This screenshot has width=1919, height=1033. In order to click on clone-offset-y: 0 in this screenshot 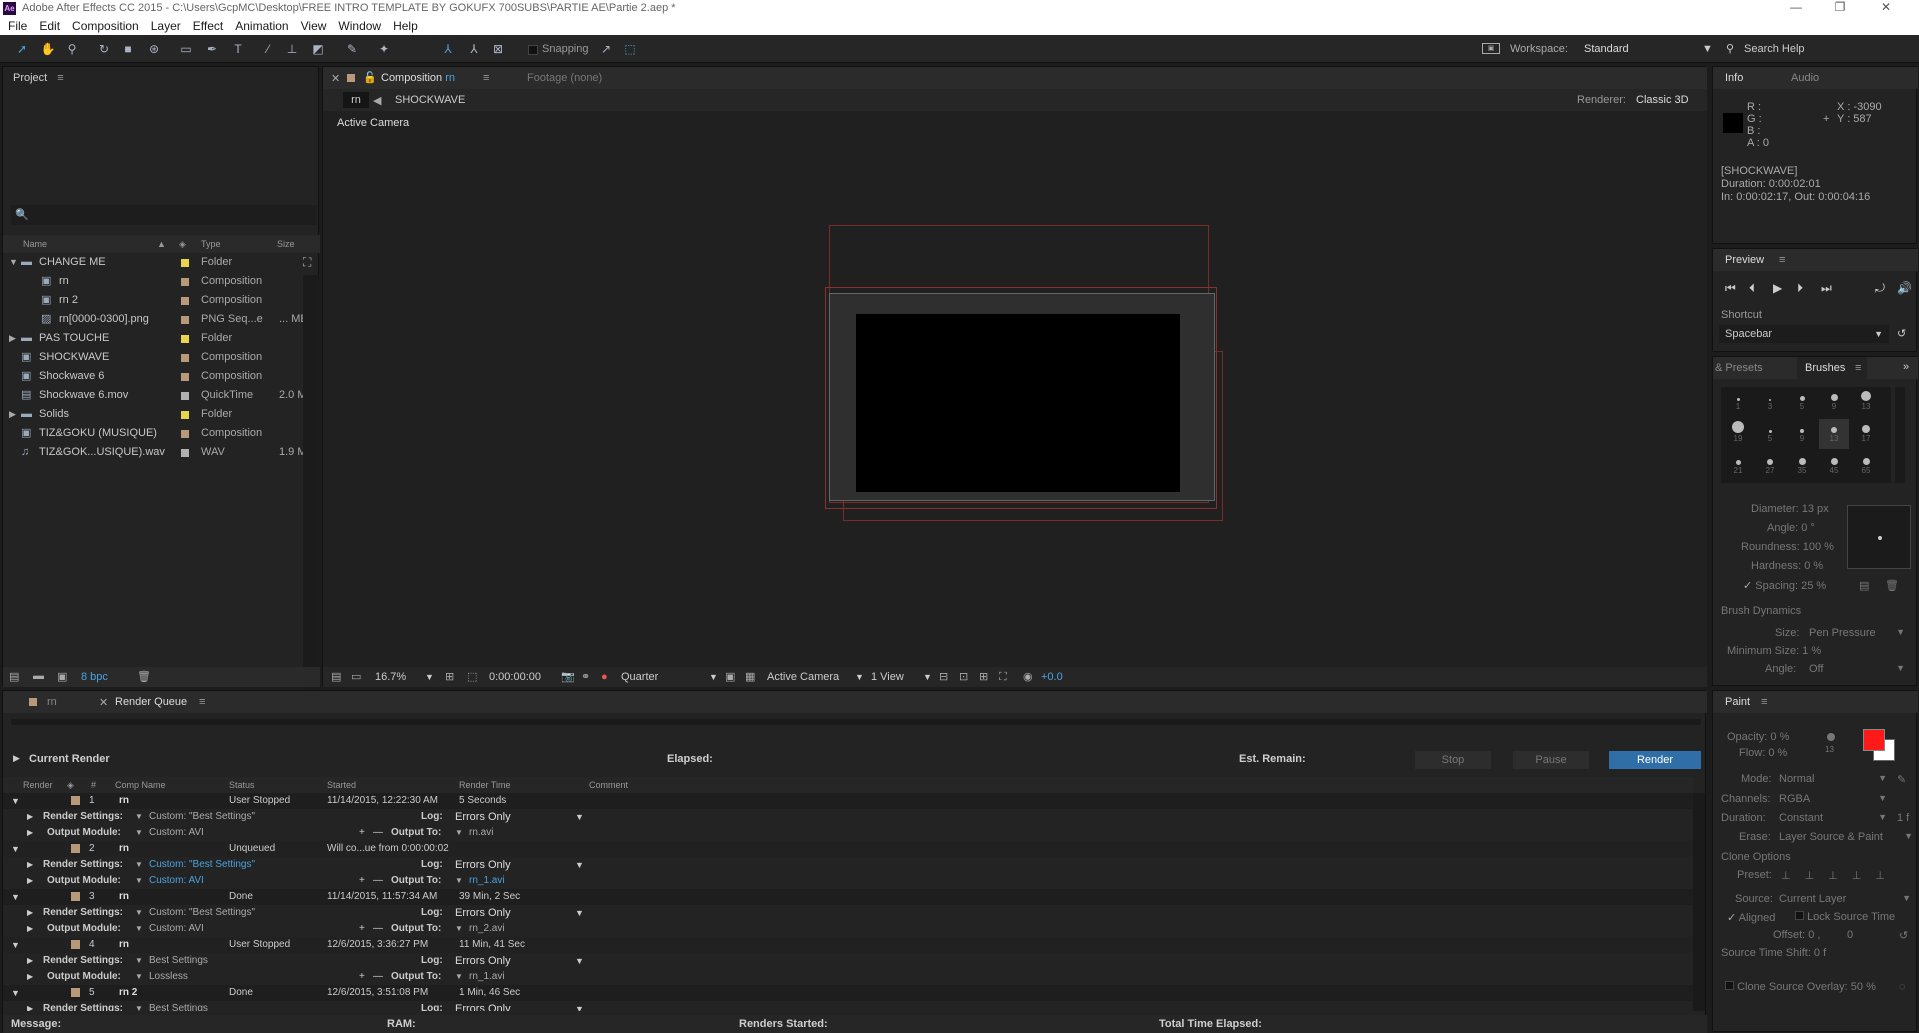, I will do `click(1850, 935)`.